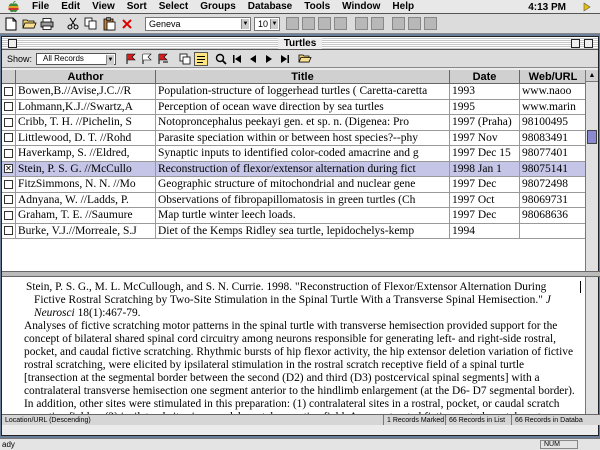 This screenshot has width=600, height=450. Describe the element at coordinates (185, 59) in the screenshot. I see `copy-records-icon` at that location.